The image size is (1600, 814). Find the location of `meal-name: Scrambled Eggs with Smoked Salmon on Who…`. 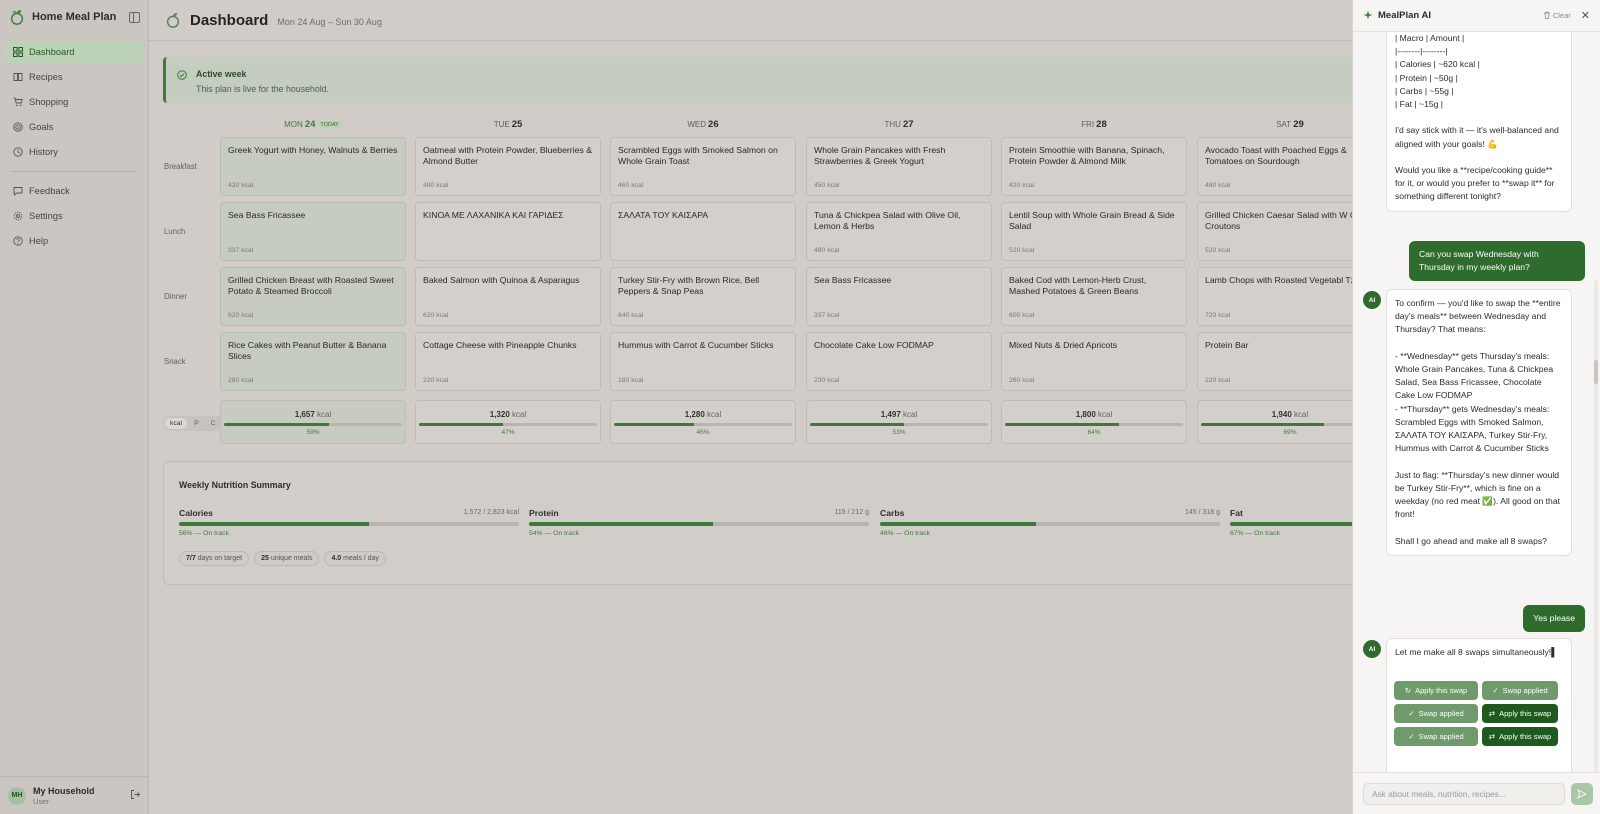

meal-name: Scrambled Eggs with Smoked Salmon on Who… is located at coordinates (698, 155).